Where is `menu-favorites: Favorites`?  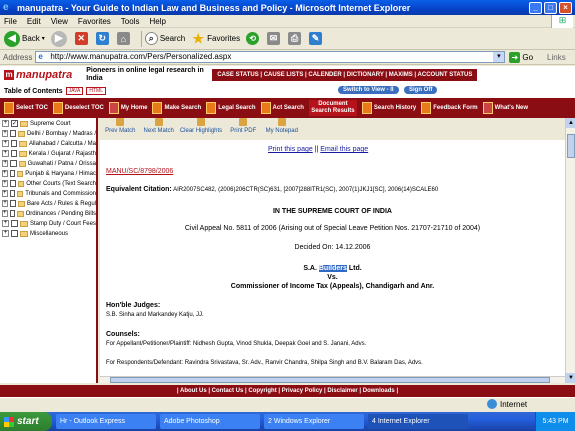 menu-favorites: Favorites is located at coordinates (94, 21).